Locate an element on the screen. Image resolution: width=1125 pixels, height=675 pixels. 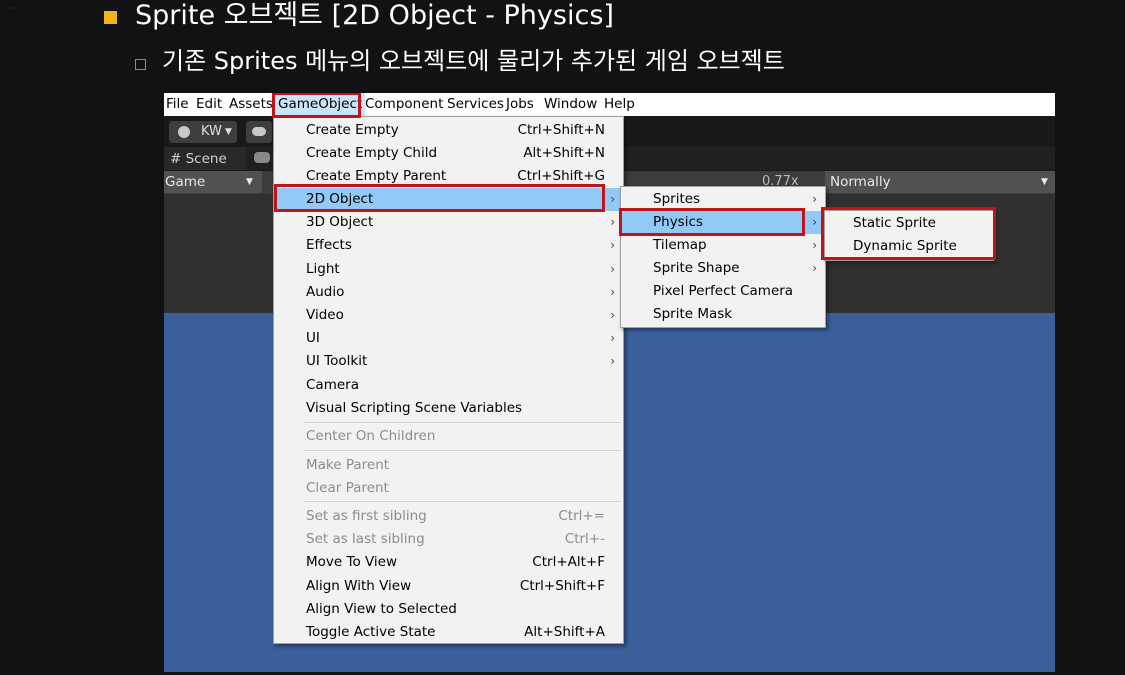
menu-item-visual-scripting: Visual Scripting Scene Variables is located at coordinates (448, 408).